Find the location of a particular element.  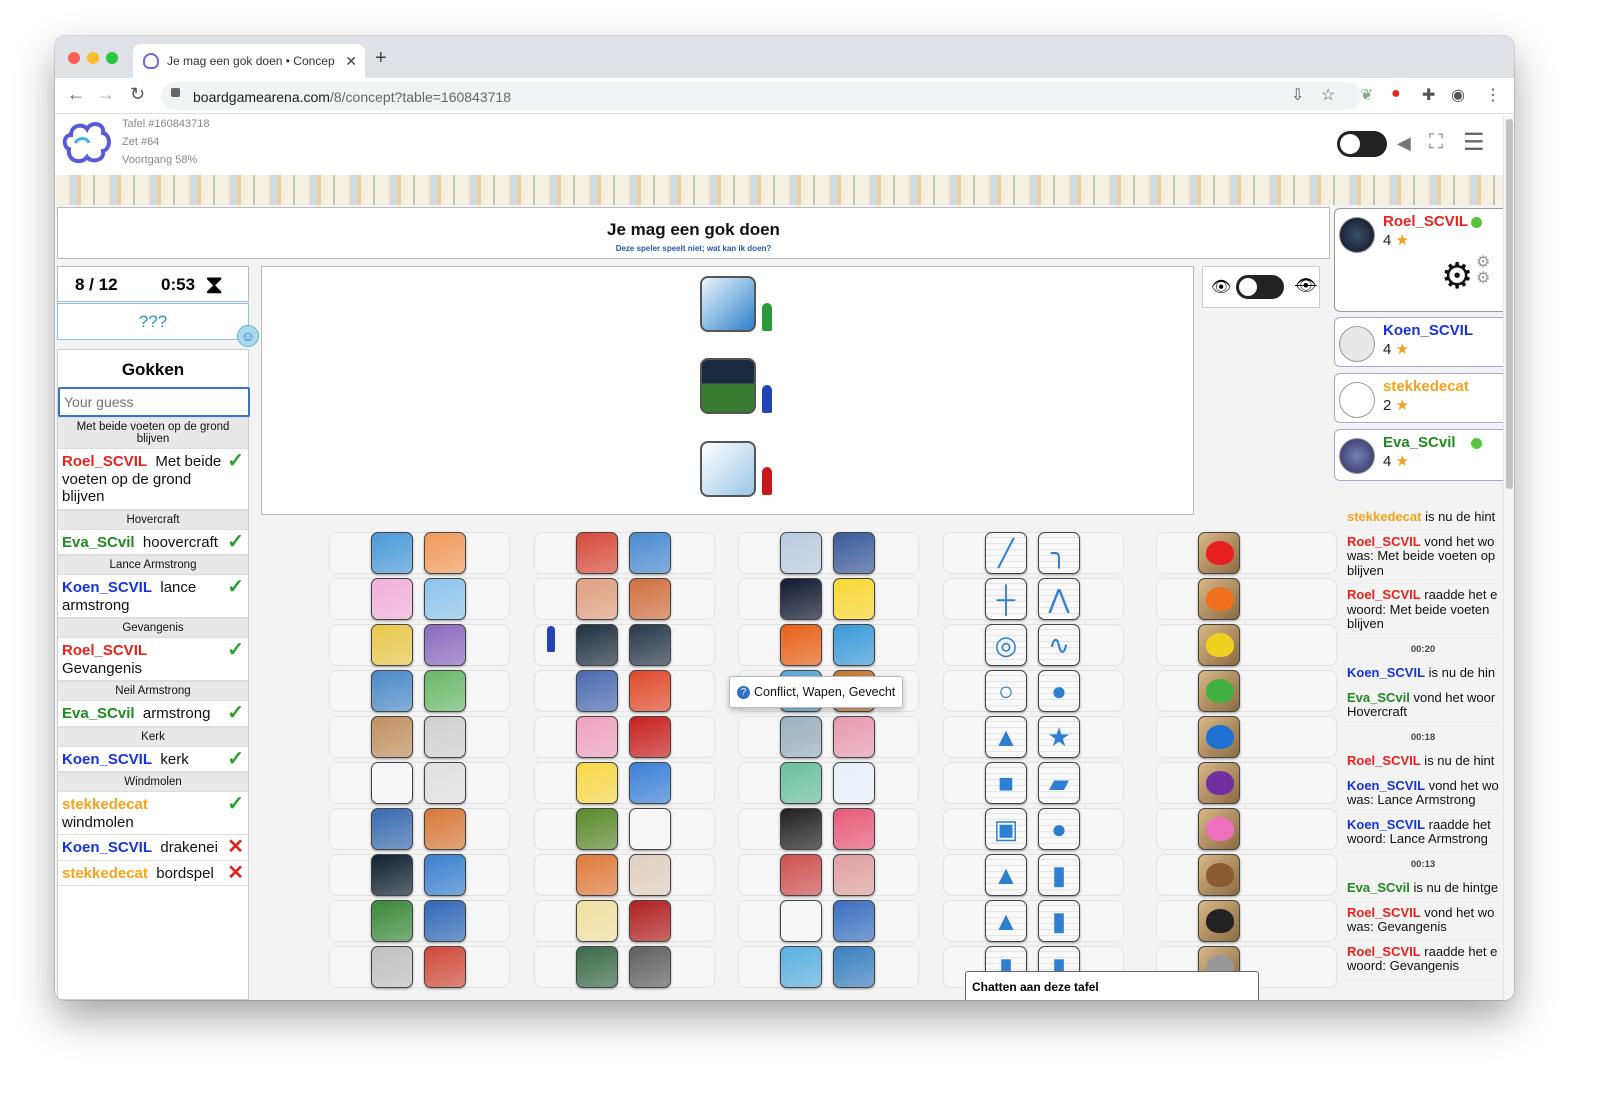

bookmark-star-icon: ☆ is located at coordinates (1328, 95).